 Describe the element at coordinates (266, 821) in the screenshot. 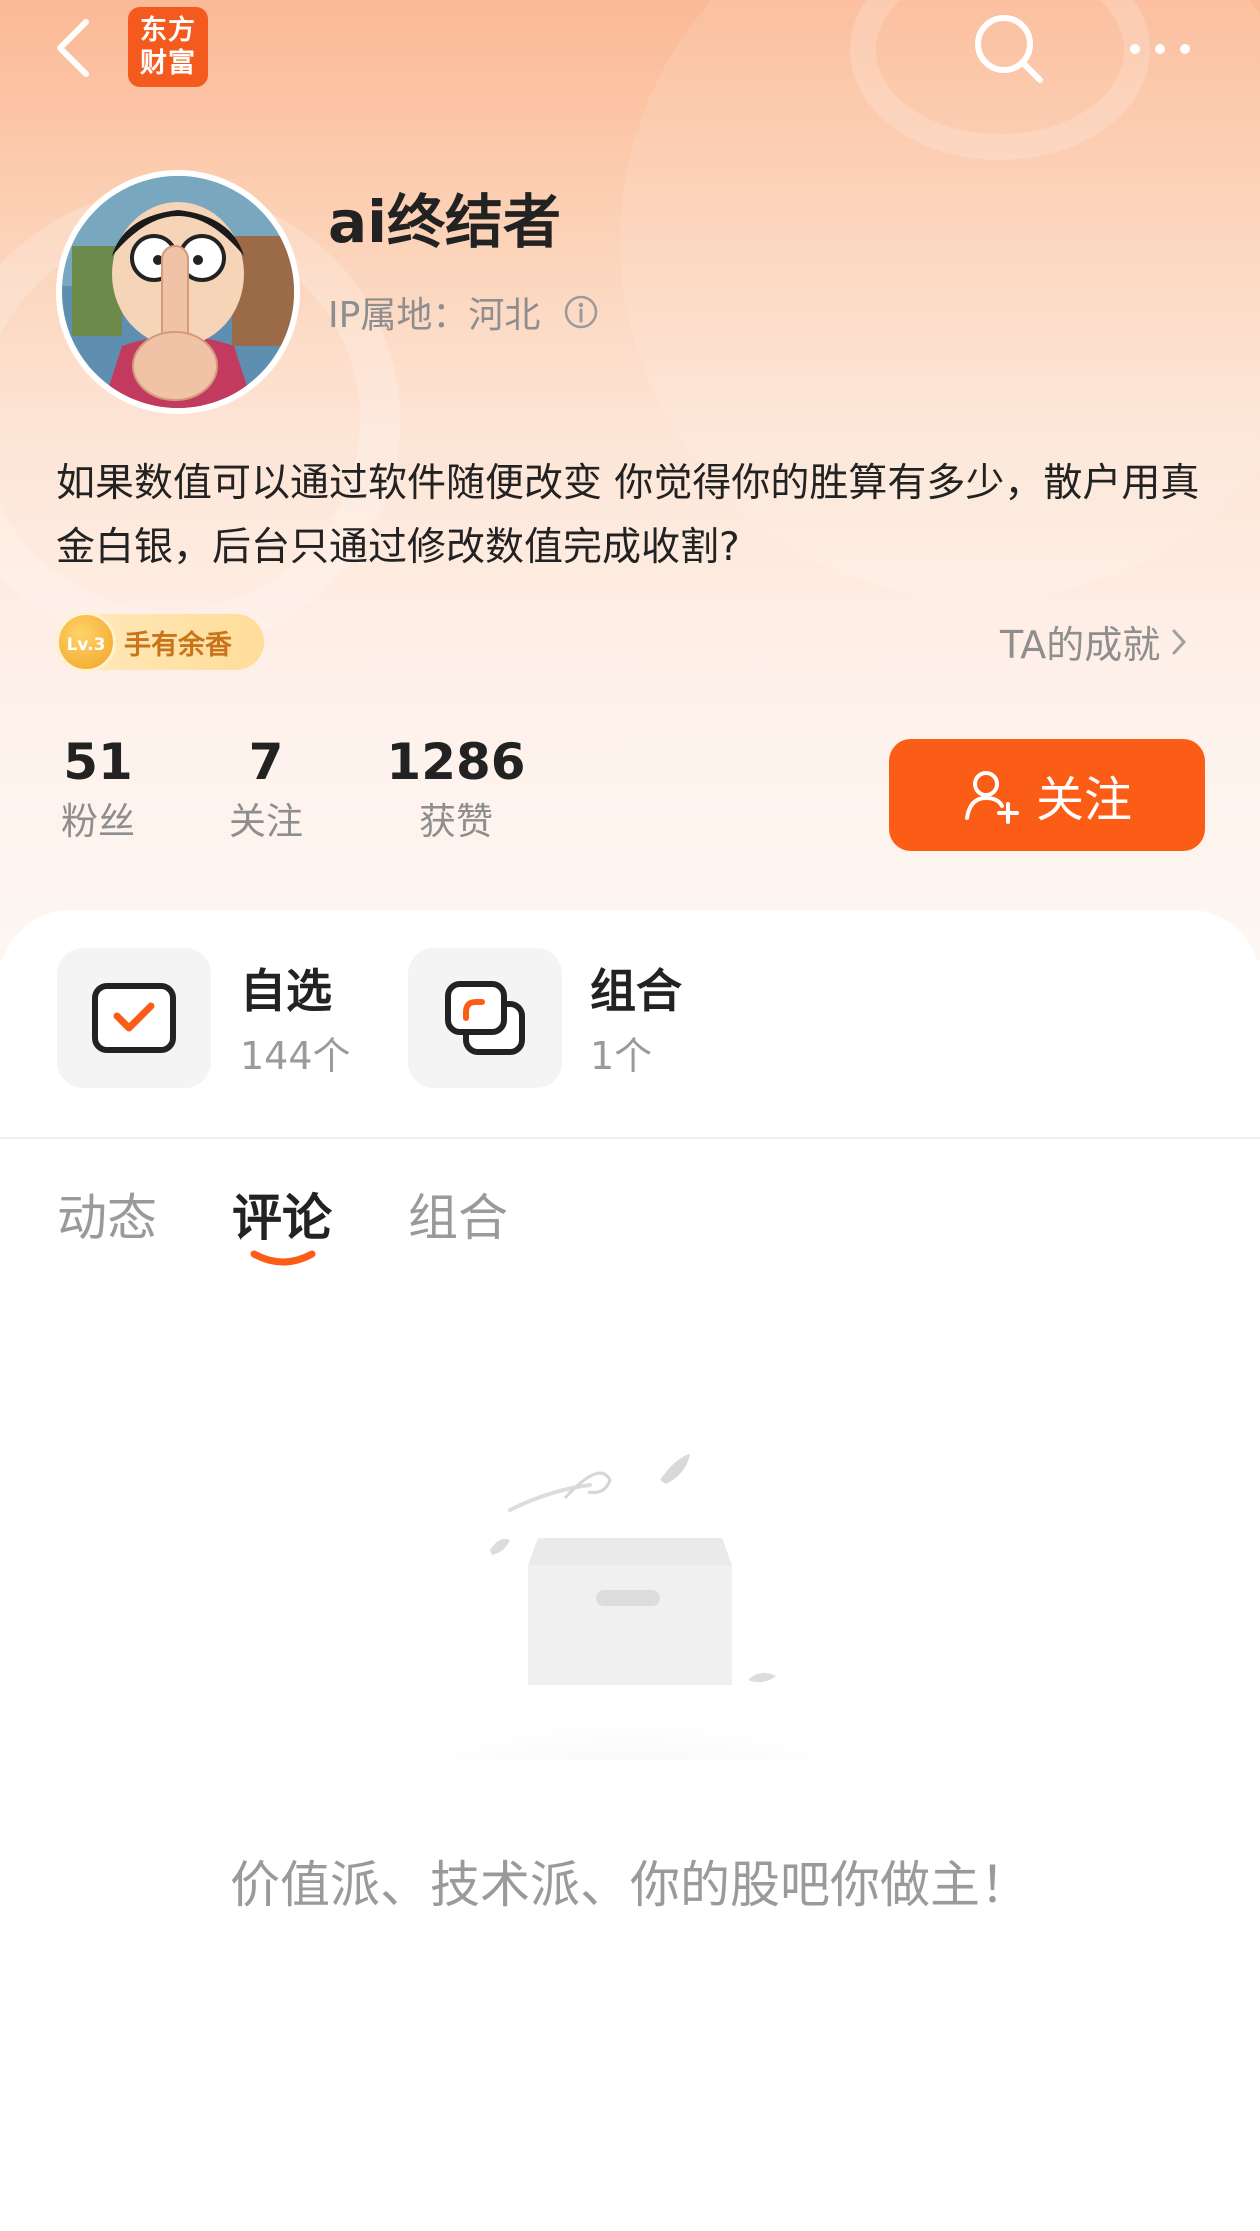

I see `stat-label: 关注` at that location.